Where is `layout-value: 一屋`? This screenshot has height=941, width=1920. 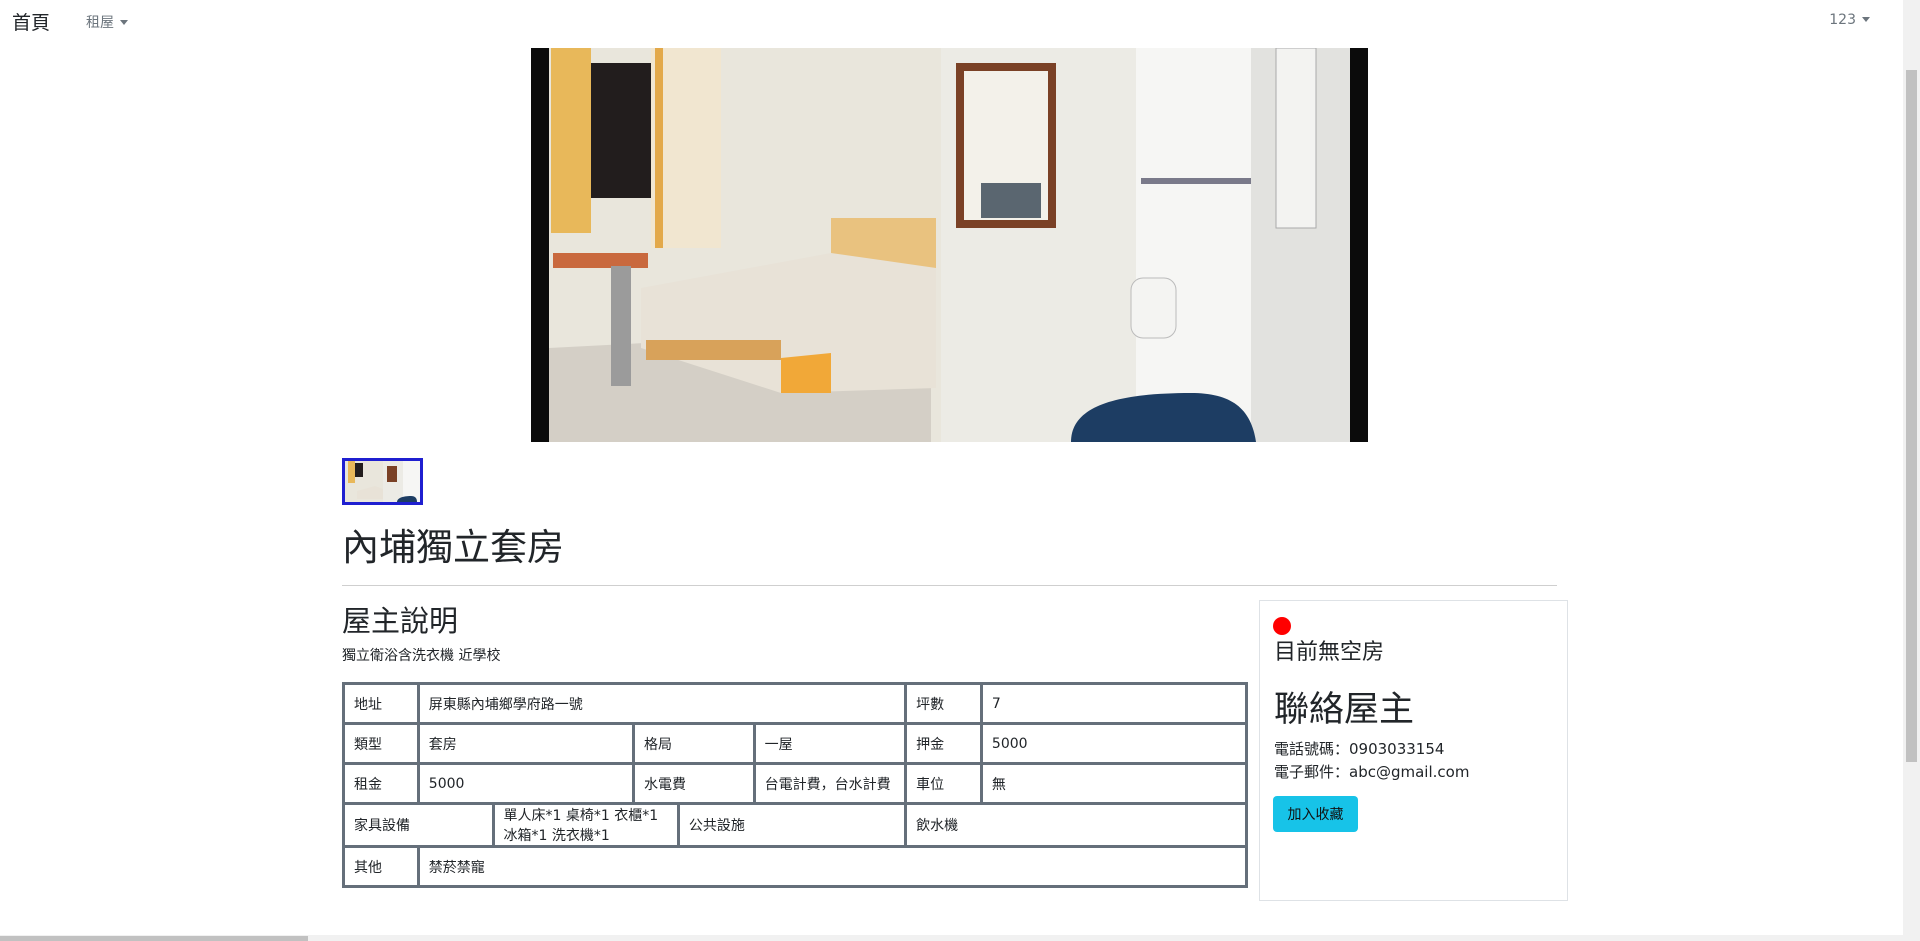 layout-value: 一屋 is located at coordinates (830, 743).